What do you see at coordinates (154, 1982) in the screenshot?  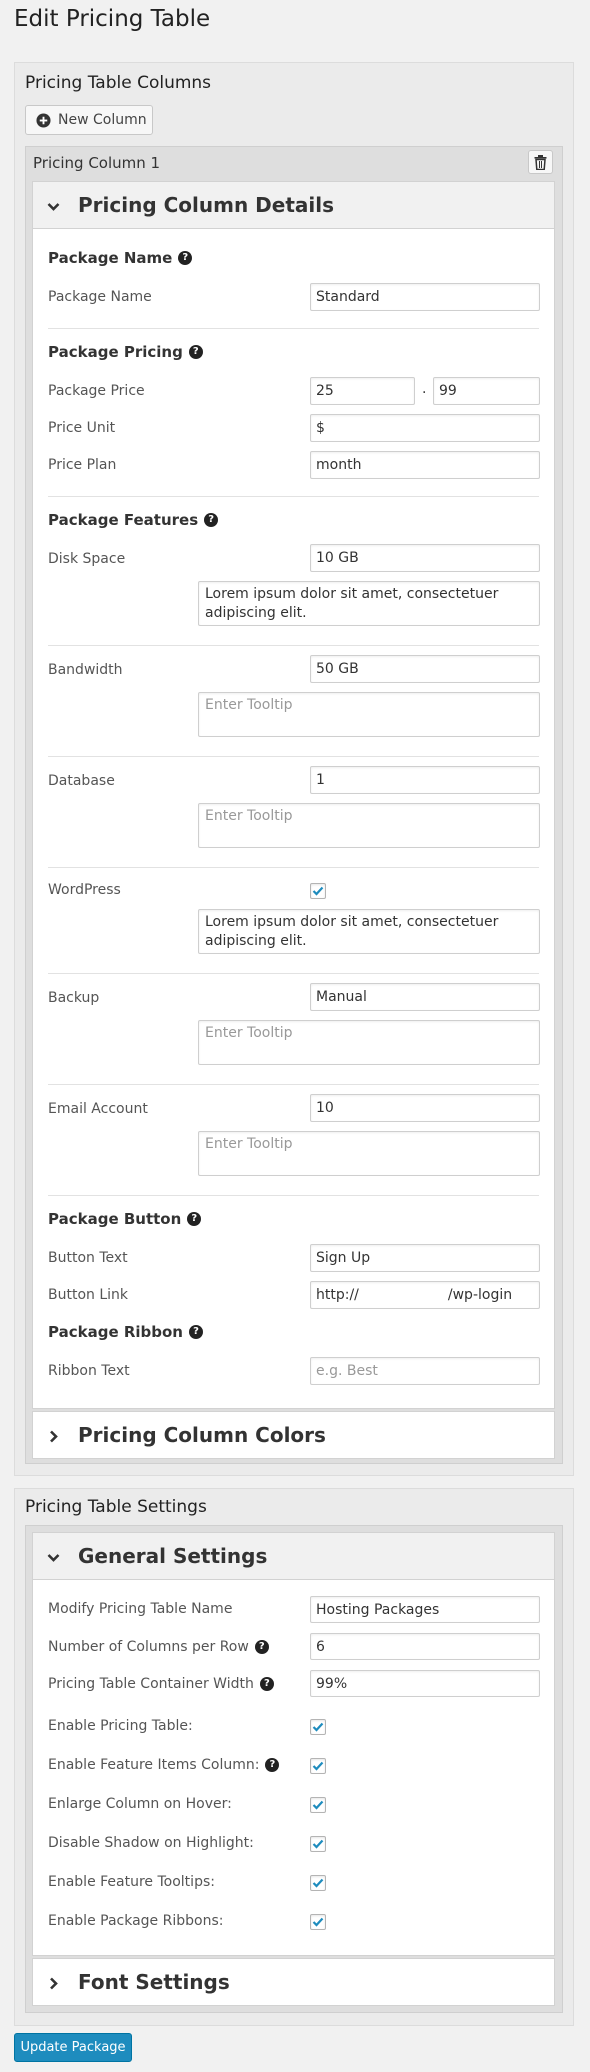 I see `font-settings-title: Font Settings` at bounding box center [154, 1982].